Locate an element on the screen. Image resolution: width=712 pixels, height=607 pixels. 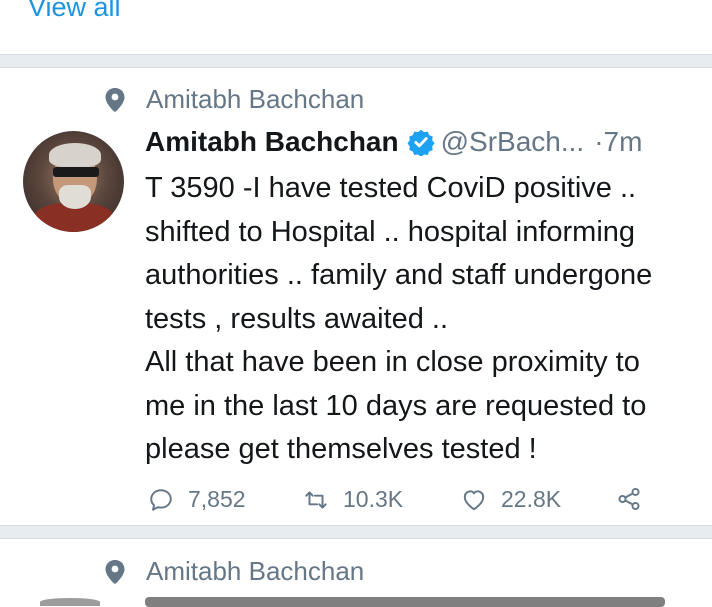
tweet-header: Amitabh Bachchan @SrBach... · 7m is located at coordinates (393, 142).